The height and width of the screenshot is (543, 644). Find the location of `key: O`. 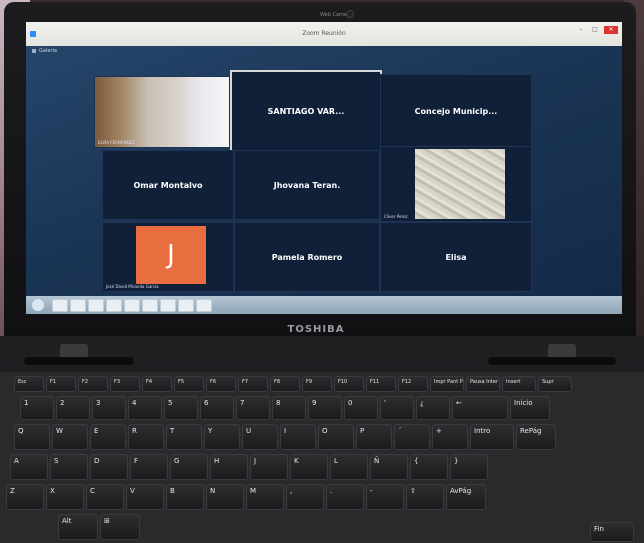

key: O is located at coordinates (336, 437).